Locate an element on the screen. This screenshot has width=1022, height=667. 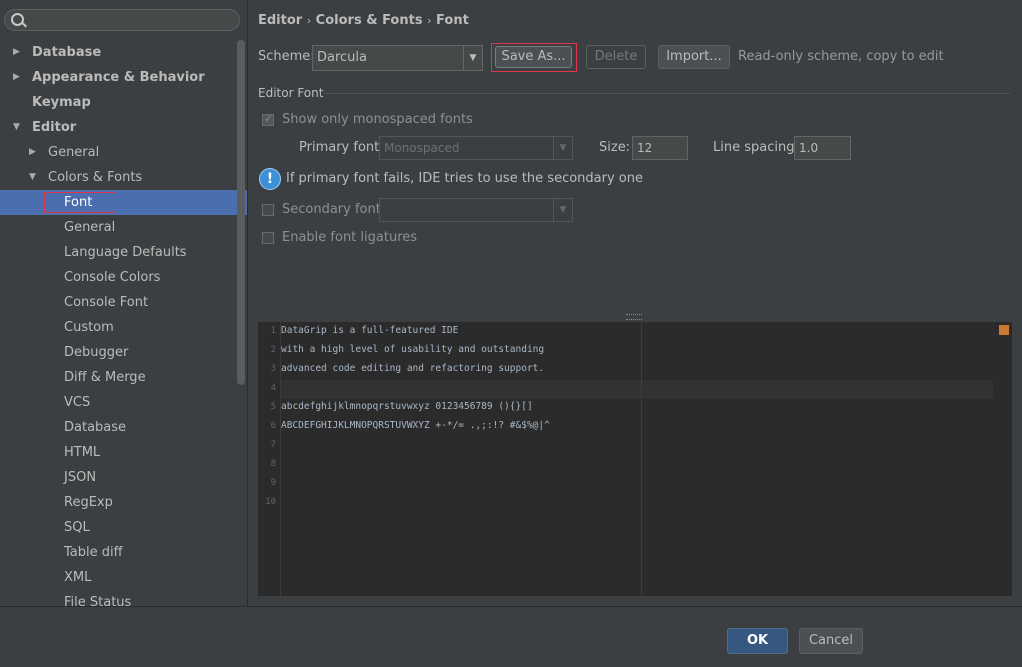
sidebar-item-diff-merge: Diff & Merge is located at coordinates (123, 377).